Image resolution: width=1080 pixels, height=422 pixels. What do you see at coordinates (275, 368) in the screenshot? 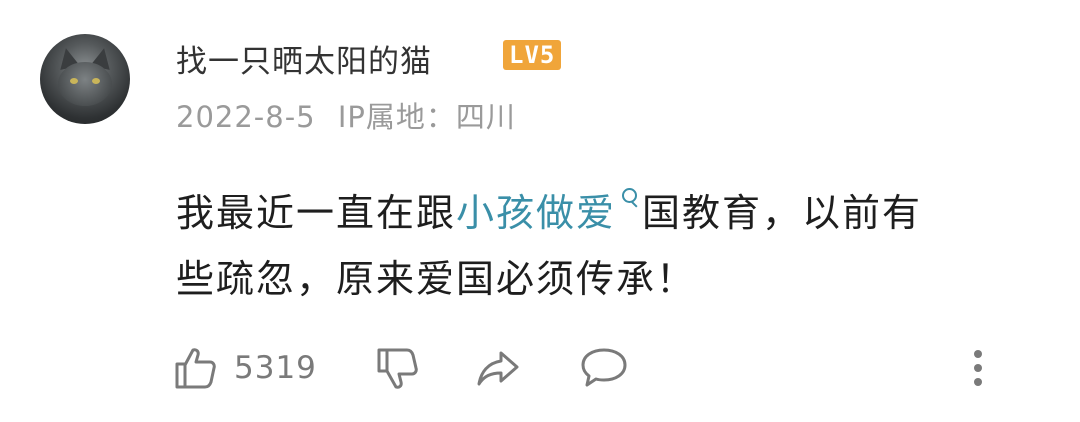
I see `like-count: 5319` at bounding box center [275, 368].